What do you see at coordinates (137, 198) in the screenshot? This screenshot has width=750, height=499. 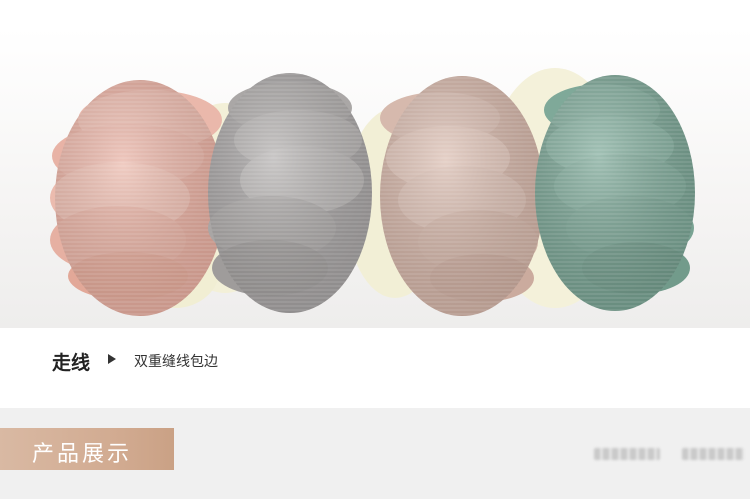 I see `pink-sponge` at bounding box center [137, 198].